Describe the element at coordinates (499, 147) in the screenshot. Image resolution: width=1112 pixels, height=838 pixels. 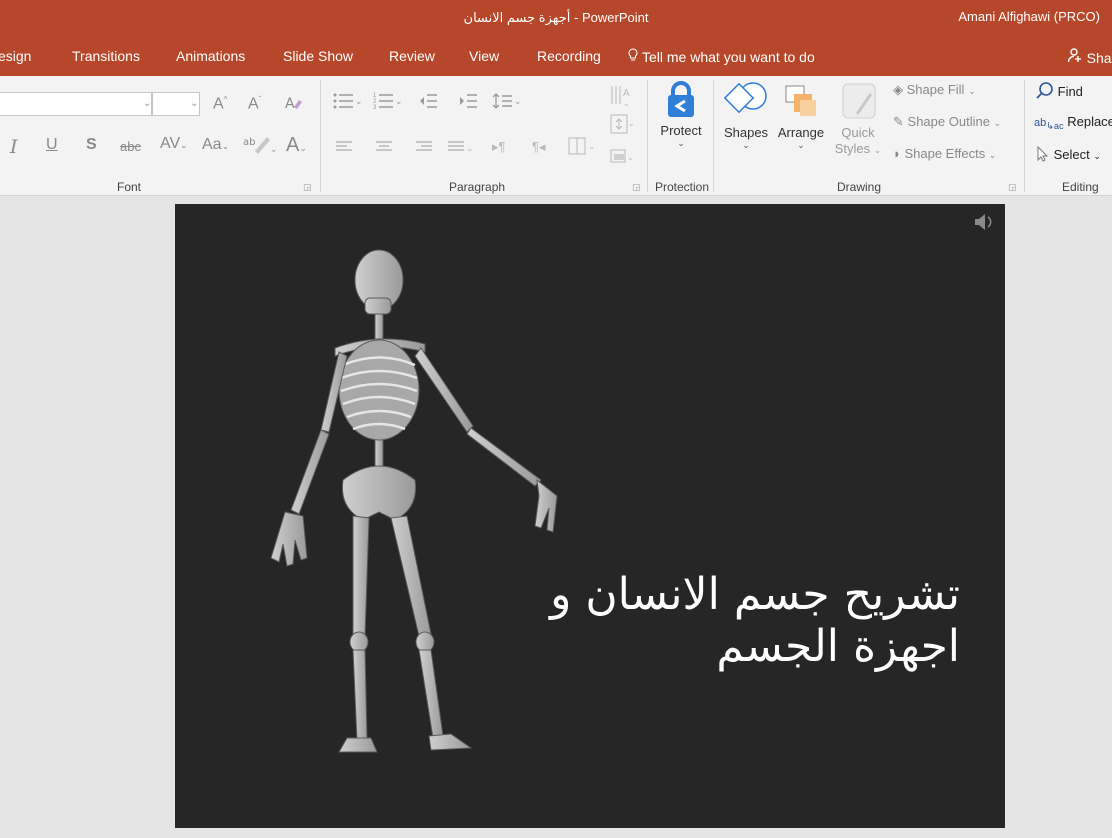
I see `ltr-text-direction-icon: ▸¶` at that location.